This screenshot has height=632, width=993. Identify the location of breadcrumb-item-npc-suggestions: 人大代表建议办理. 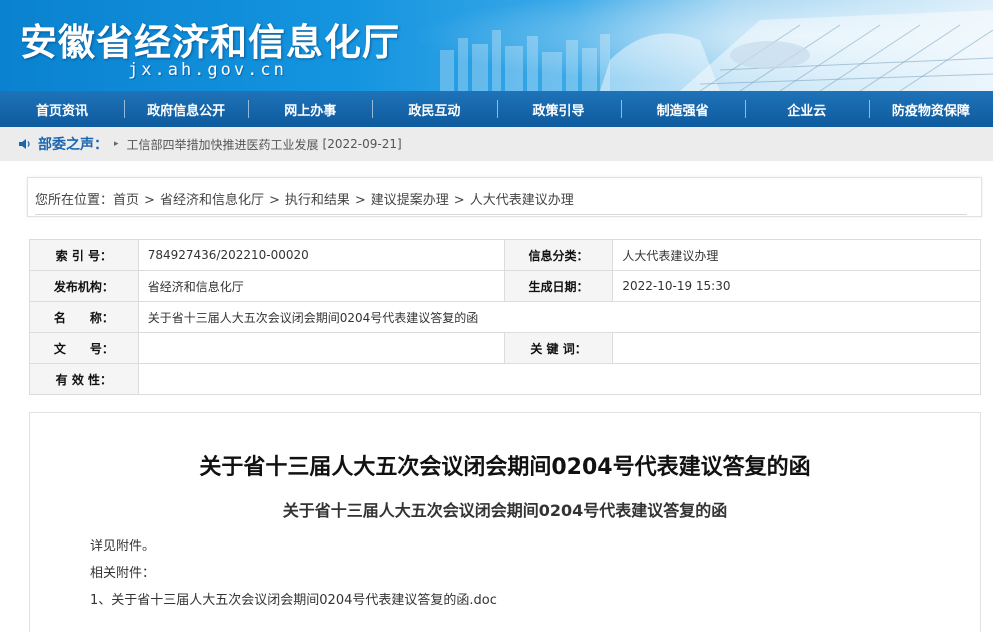
(522, 200).